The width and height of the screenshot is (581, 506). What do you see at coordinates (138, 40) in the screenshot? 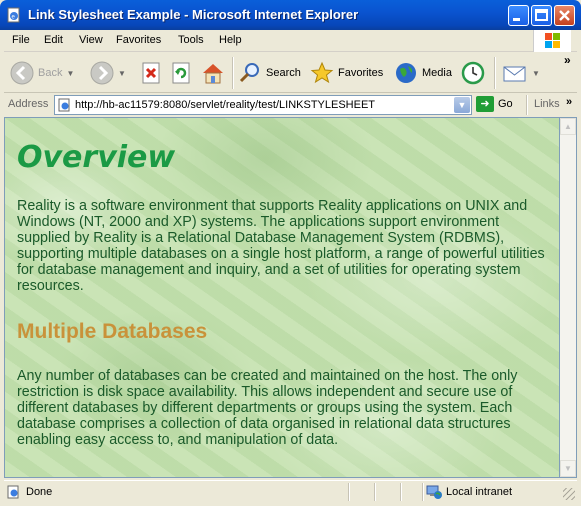
I see `menu-favorites: Favorites` at bounding box center [138, 40].